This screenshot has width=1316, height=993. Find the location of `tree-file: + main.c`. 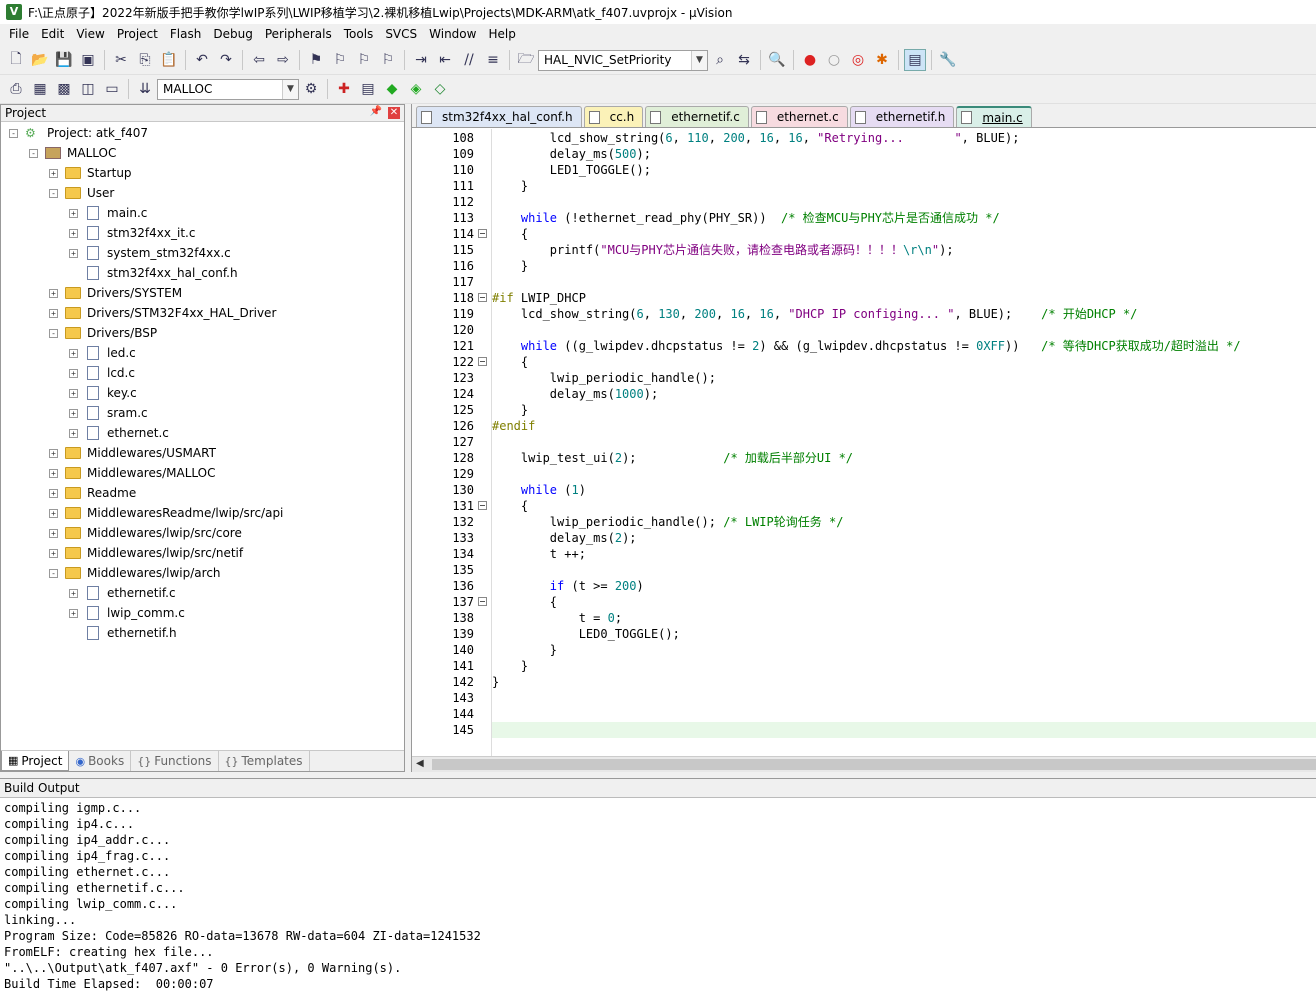

tree-file: + main.c is located at coordinates (108, 213).